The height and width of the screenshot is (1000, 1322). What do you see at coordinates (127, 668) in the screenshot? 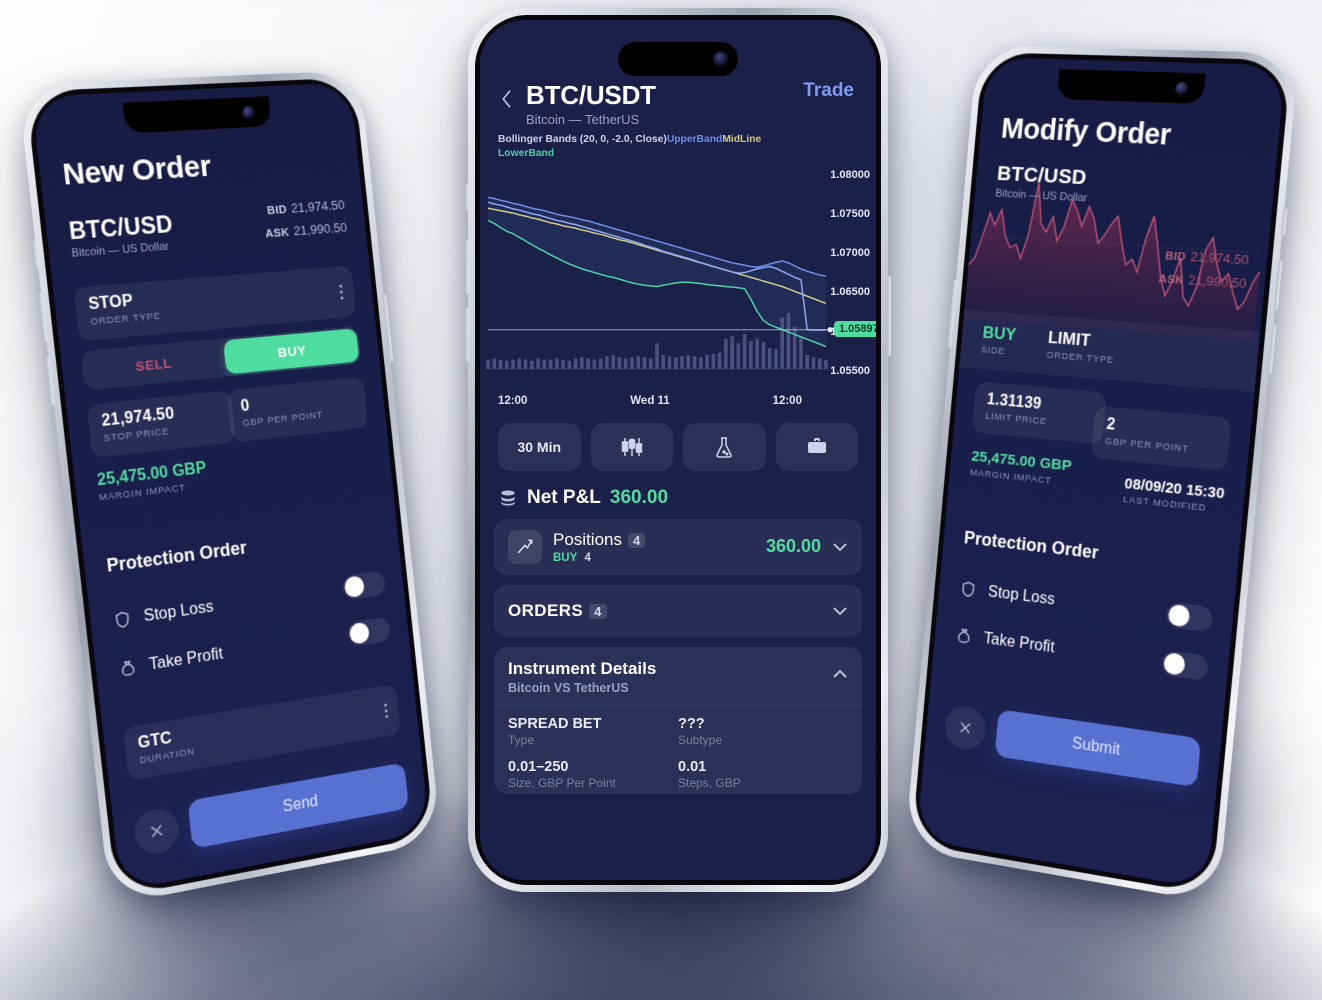
I see `money-bag-icon` at bounding box center [127, 668].